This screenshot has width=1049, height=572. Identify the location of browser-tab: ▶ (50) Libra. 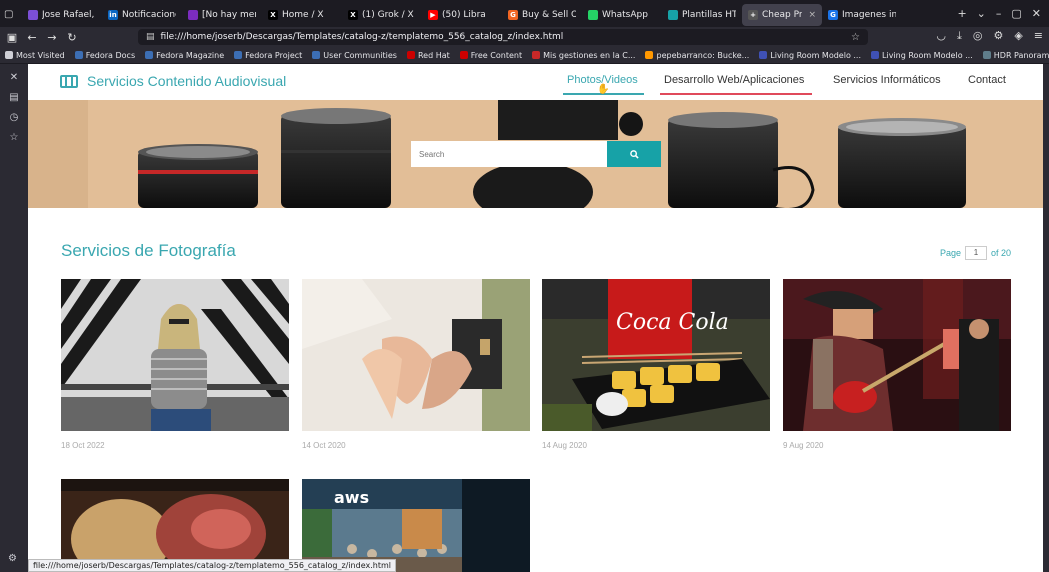
(462, 15).